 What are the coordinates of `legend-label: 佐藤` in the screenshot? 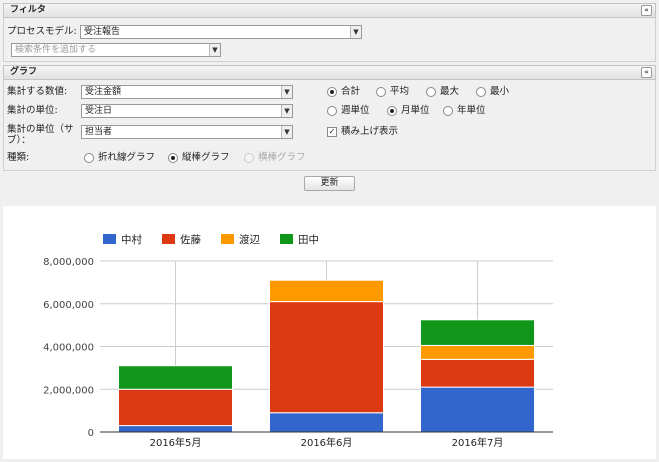 It's located at (190, 239).